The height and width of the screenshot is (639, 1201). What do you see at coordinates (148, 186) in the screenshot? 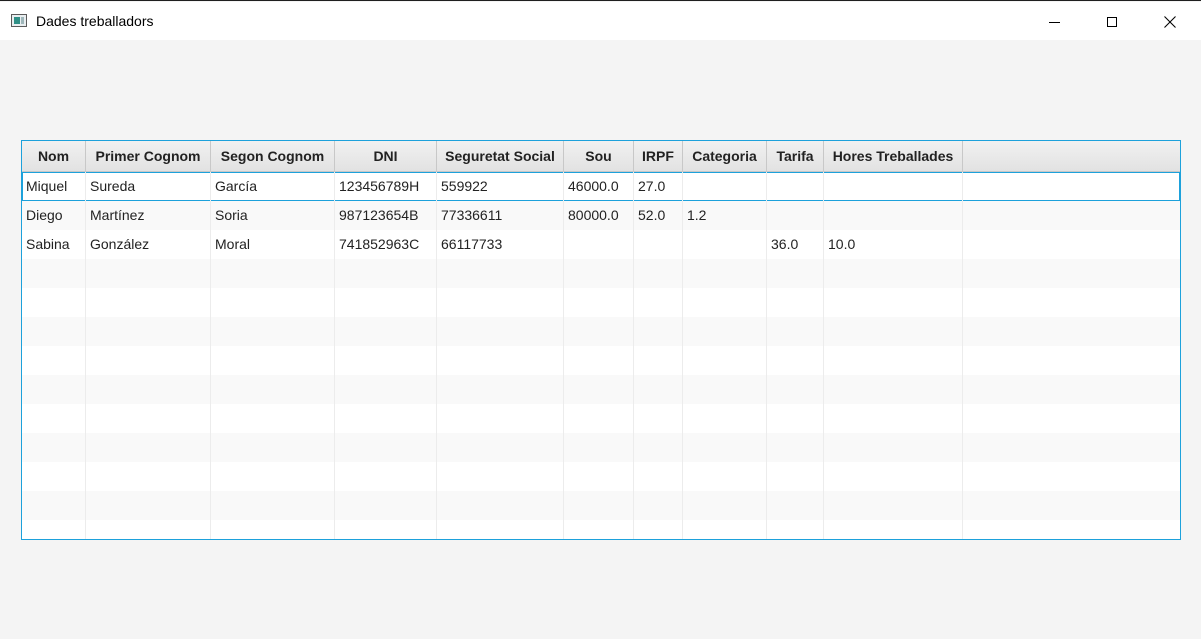
I see `table-cell: Sureda` at bounding box center [148, 186].